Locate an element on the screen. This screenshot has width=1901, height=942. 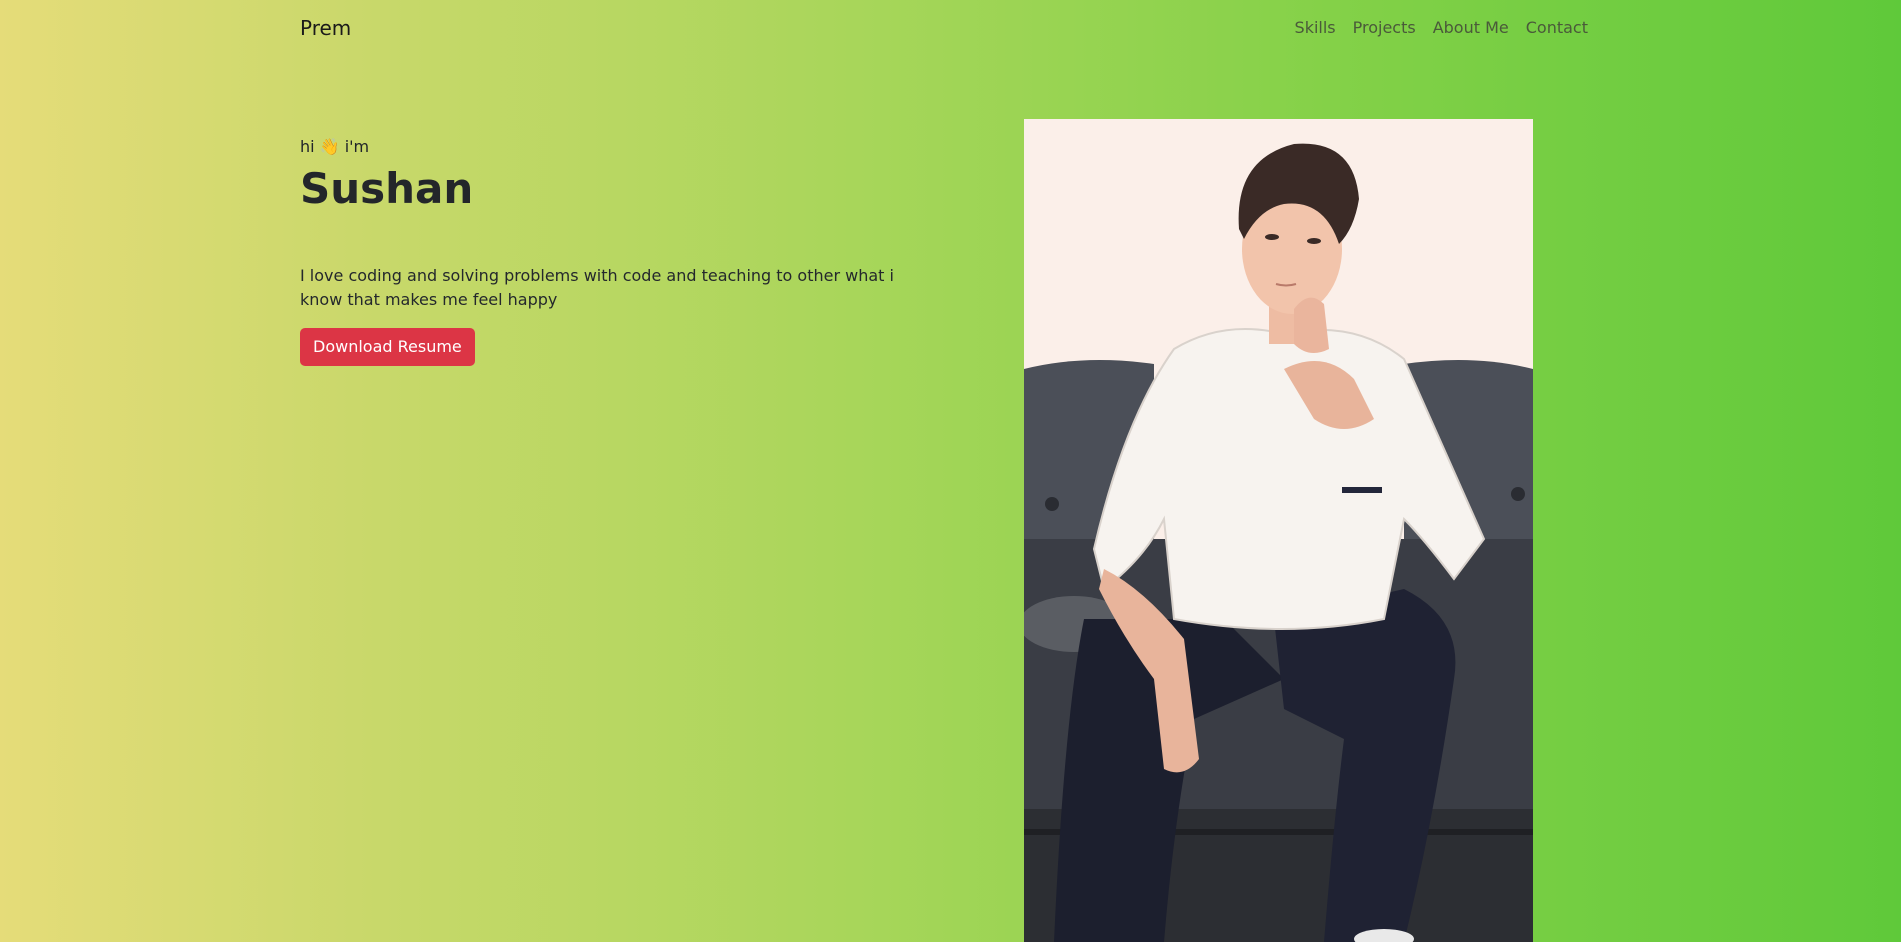
nav-link-contact: Contact is located at coordinates (1557, 27).